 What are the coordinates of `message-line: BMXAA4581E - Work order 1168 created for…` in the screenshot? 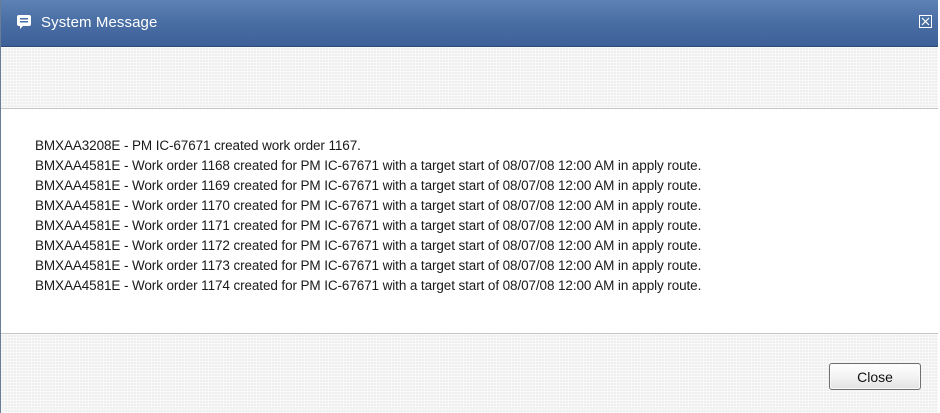 It's located at (368, 165).